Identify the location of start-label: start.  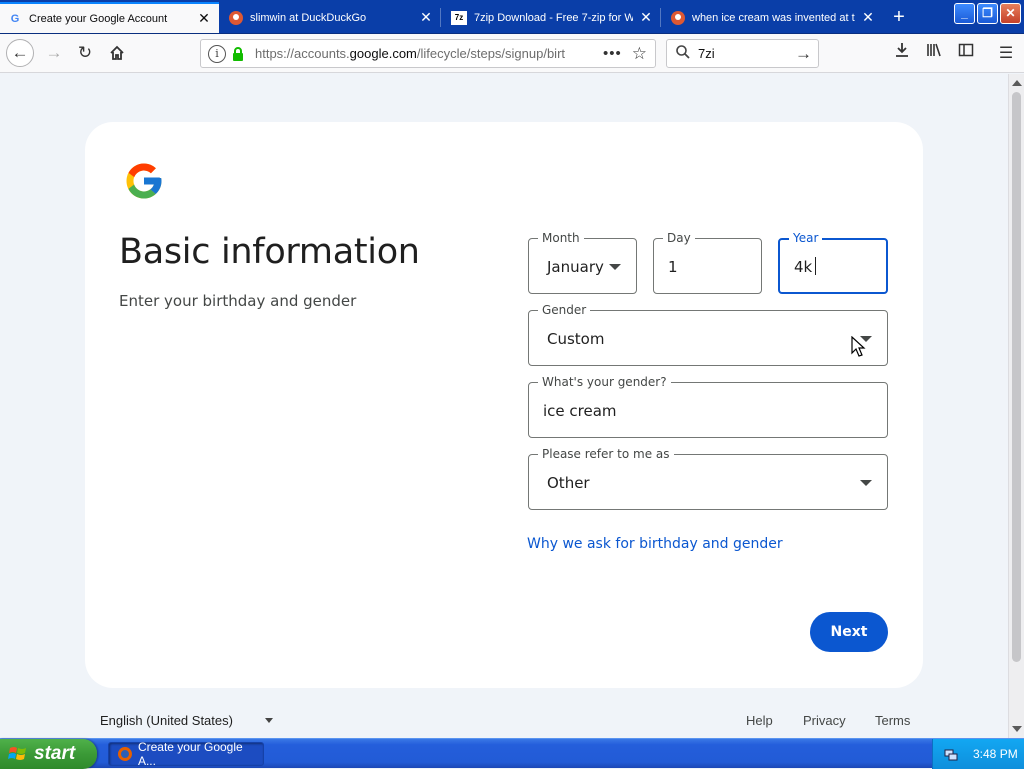
(55, 753).